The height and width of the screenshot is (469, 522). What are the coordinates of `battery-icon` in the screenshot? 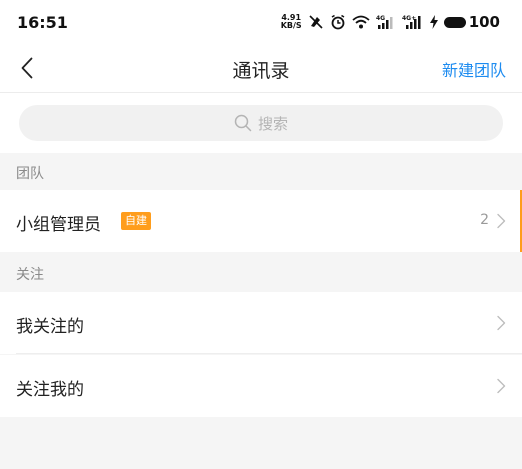 It's located at (454, 22).